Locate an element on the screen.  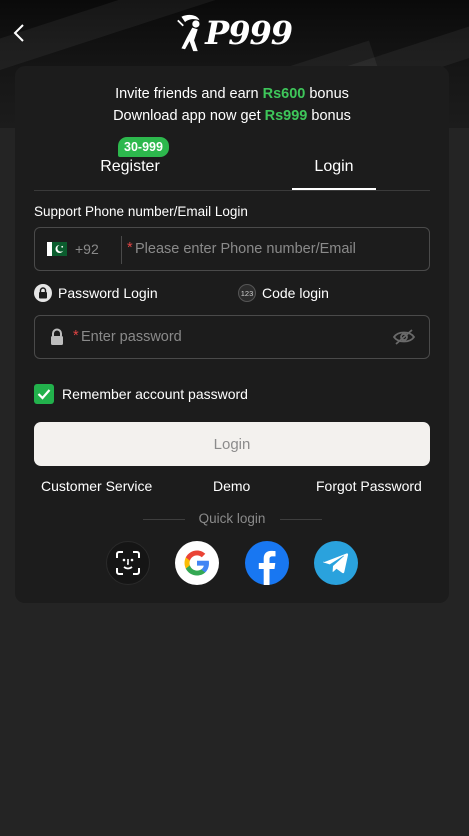
app-logo: P999 is located at coordinates (234, 33).